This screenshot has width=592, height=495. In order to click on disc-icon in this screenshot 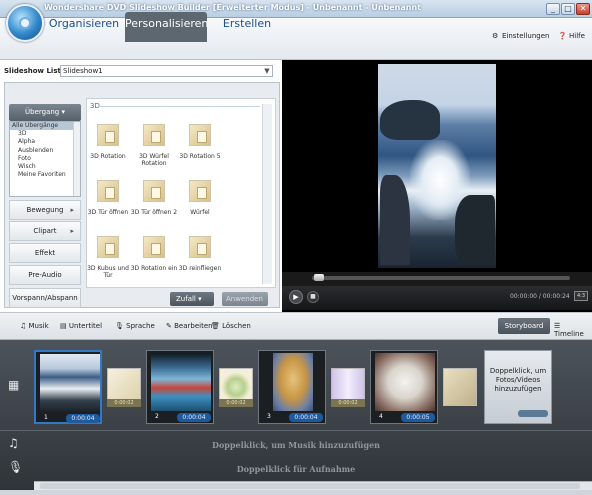, I will do `click(25, 23)`.